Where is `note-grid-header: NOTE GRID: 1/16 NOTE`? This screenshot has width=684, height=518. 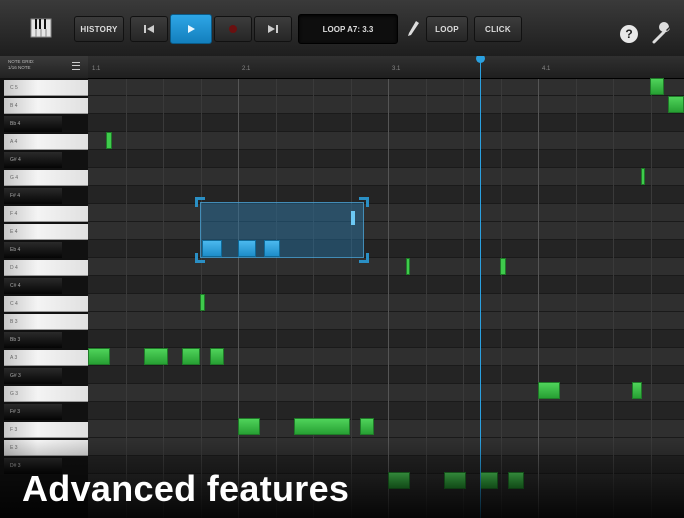 note-grid-header: NOTE GRID: 1/16 NOTE is located at coordinates (44, 67).